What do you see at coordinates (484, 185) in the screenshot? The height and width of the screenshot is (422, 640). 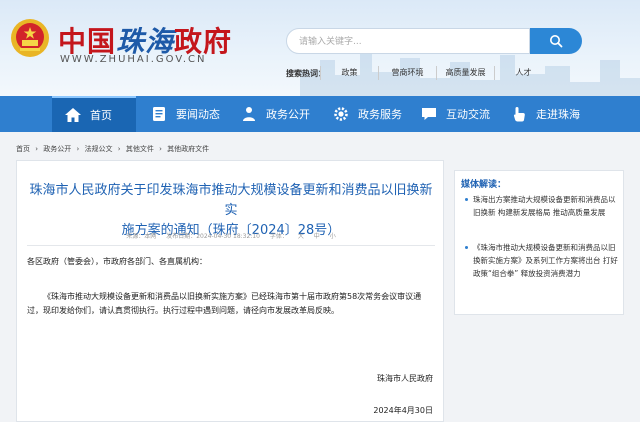 I see `sidebar-title: 媒体解读：` at bounding box center [484, 185].